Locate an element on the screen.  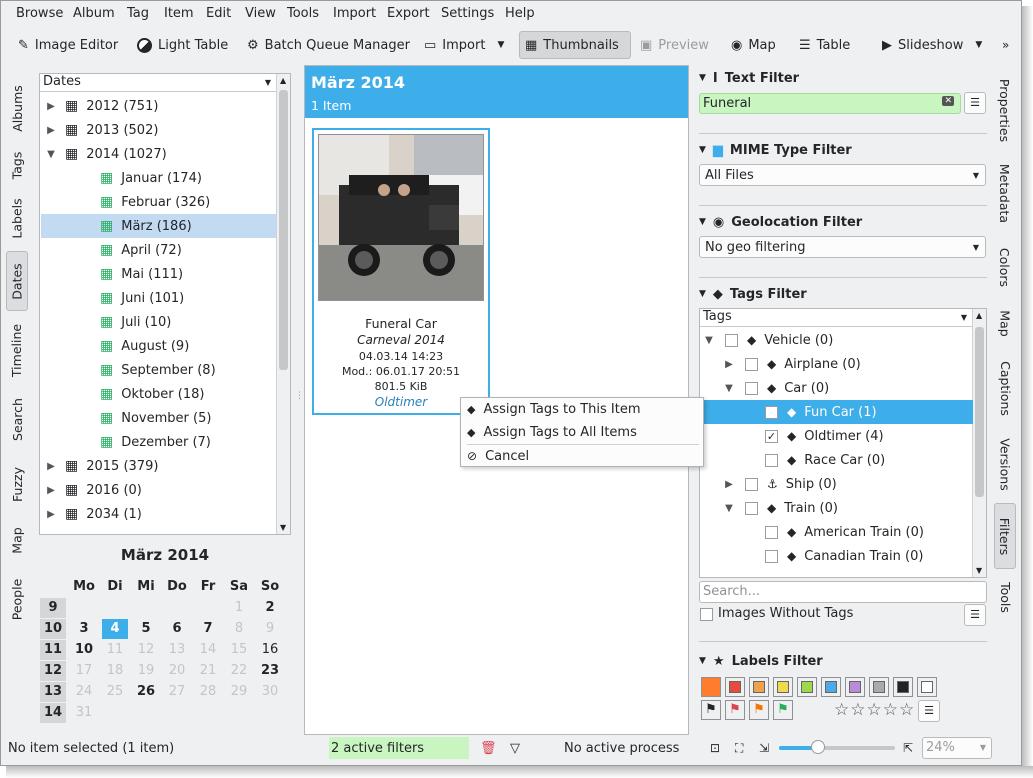
tags-filter-options-button: ☰ is located at coordinates (975, 615).